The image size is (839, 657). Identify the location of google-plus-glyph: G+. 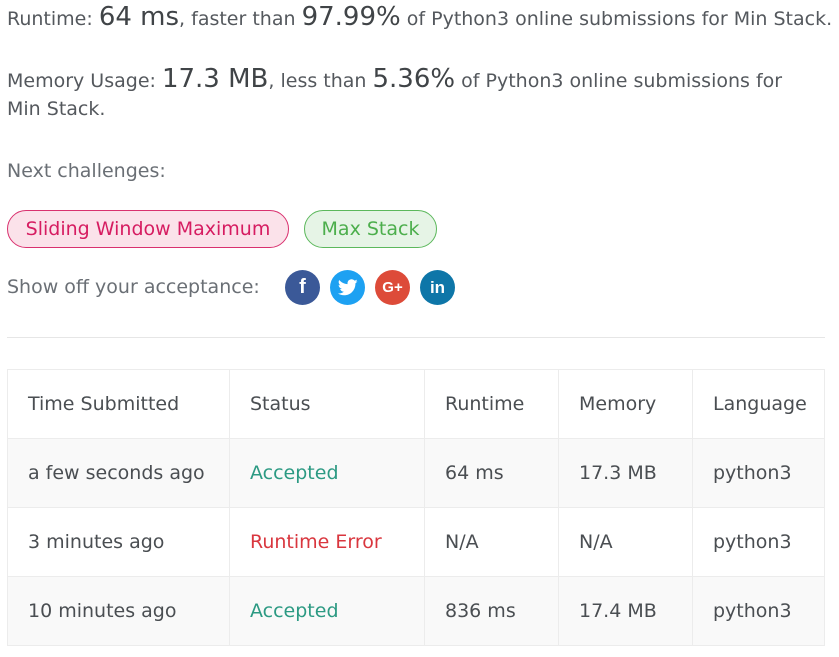
(392, 287).